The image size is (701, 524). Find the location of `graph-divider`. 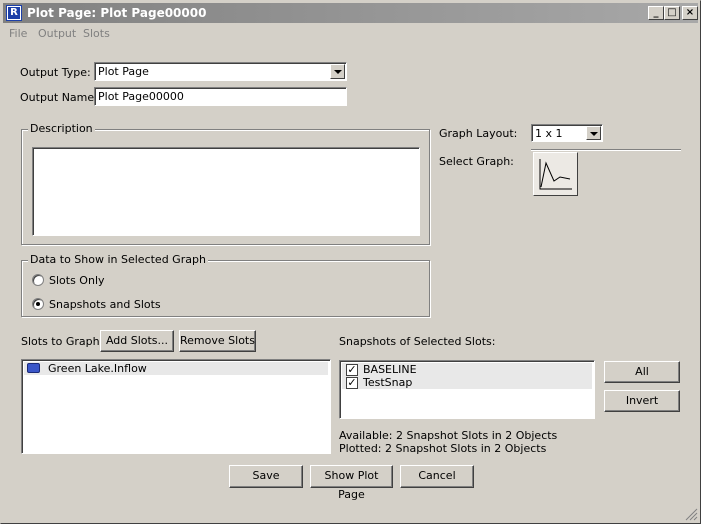

graph-divider is located at coordinates (606, 150).